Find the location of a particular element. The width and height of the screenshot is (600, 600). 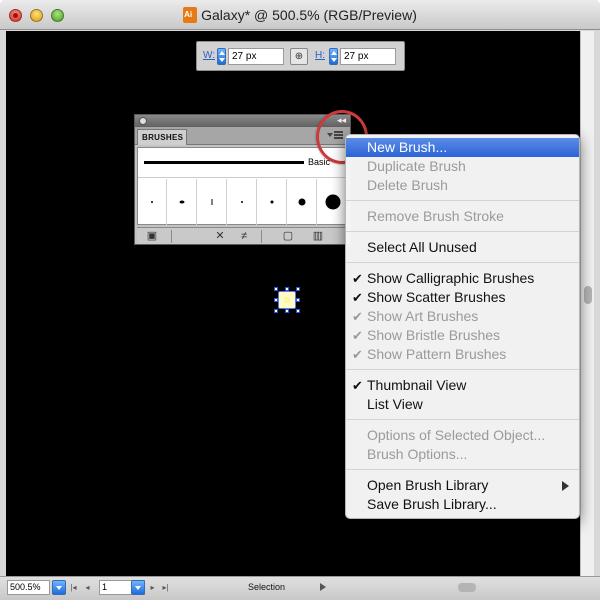

object-center is located at coordinates (287, 300).